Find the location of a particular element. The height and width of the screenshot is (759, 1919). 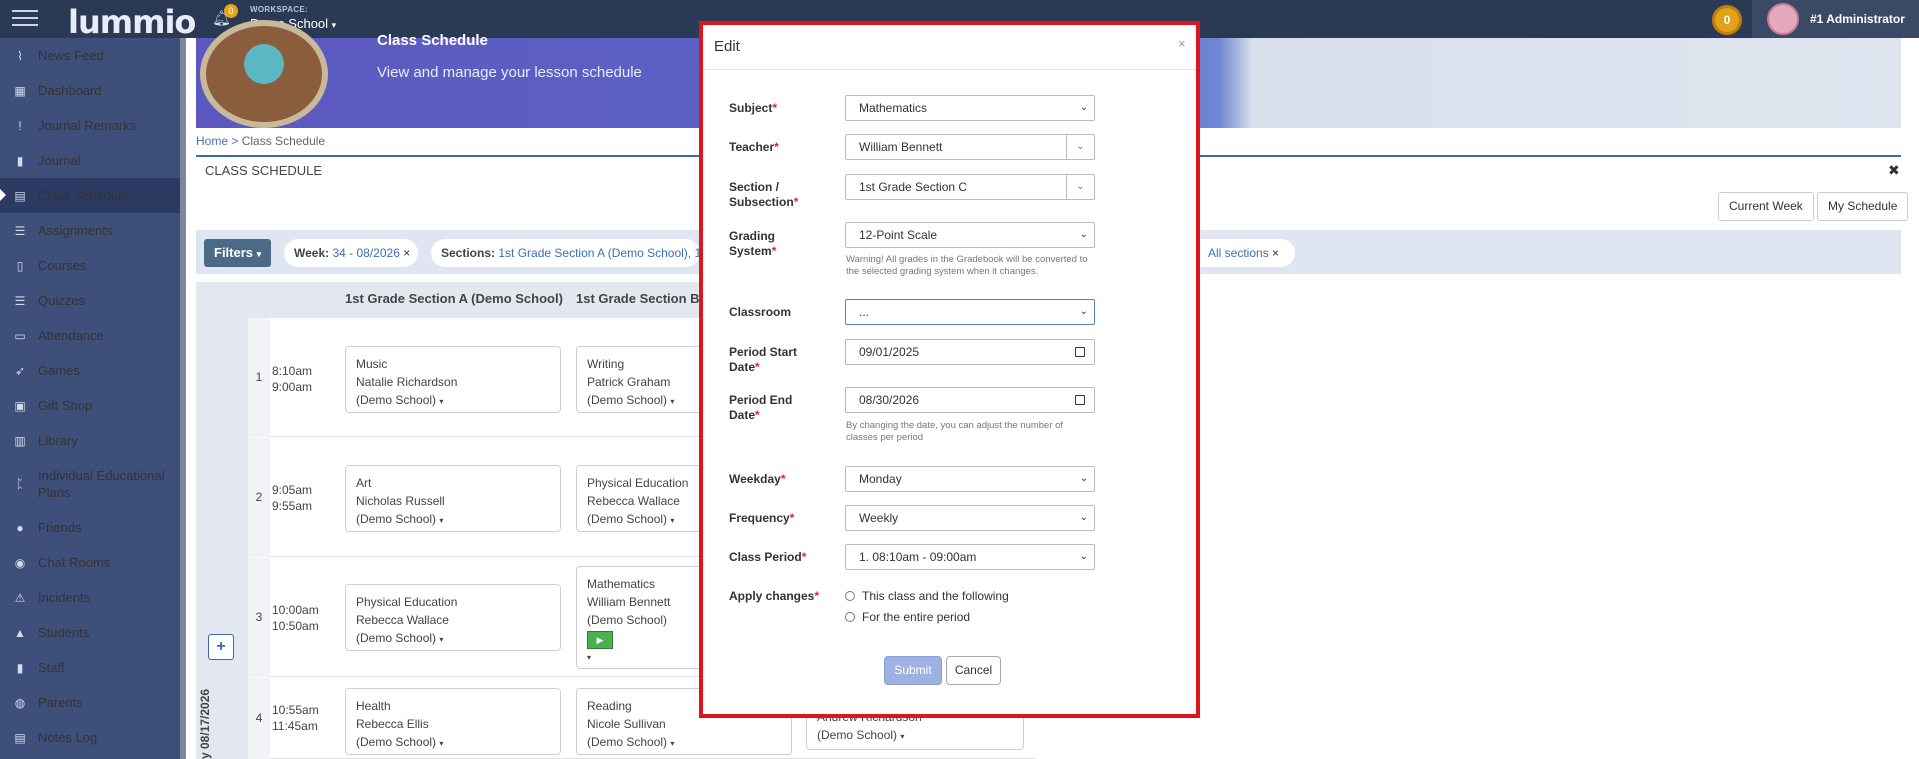

sidebar-item-chat-rooms: ◉ Chat Rooms is located at coordinates (90, 562).